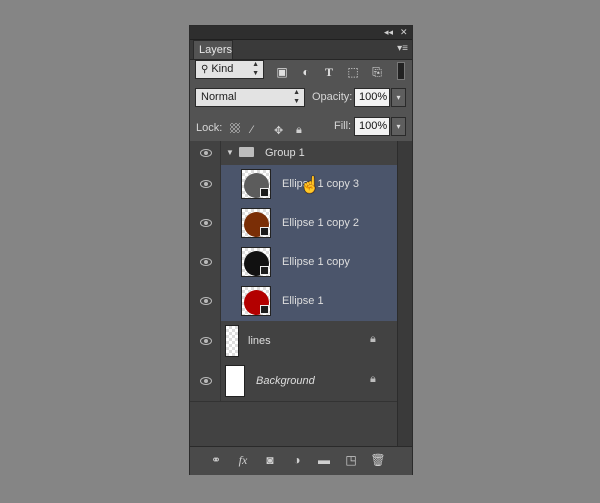  What do you see at coordinates (246, 152) in the screenshot?
I see `folder-icon` at bounding box center [246, 152].